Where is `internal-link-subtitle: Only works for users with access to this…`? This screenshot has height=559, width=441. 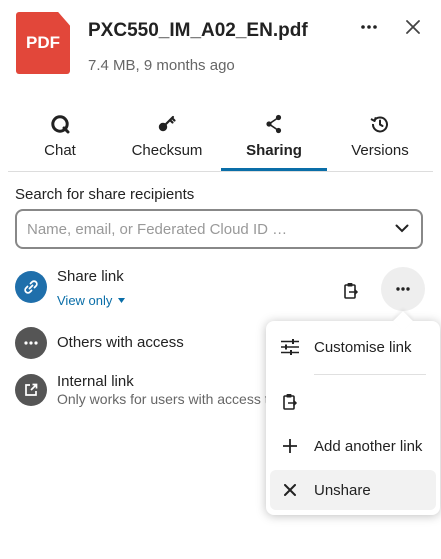 internal-link-subtitle: Only works for users with access to this… is located at coordinates (161, 399).